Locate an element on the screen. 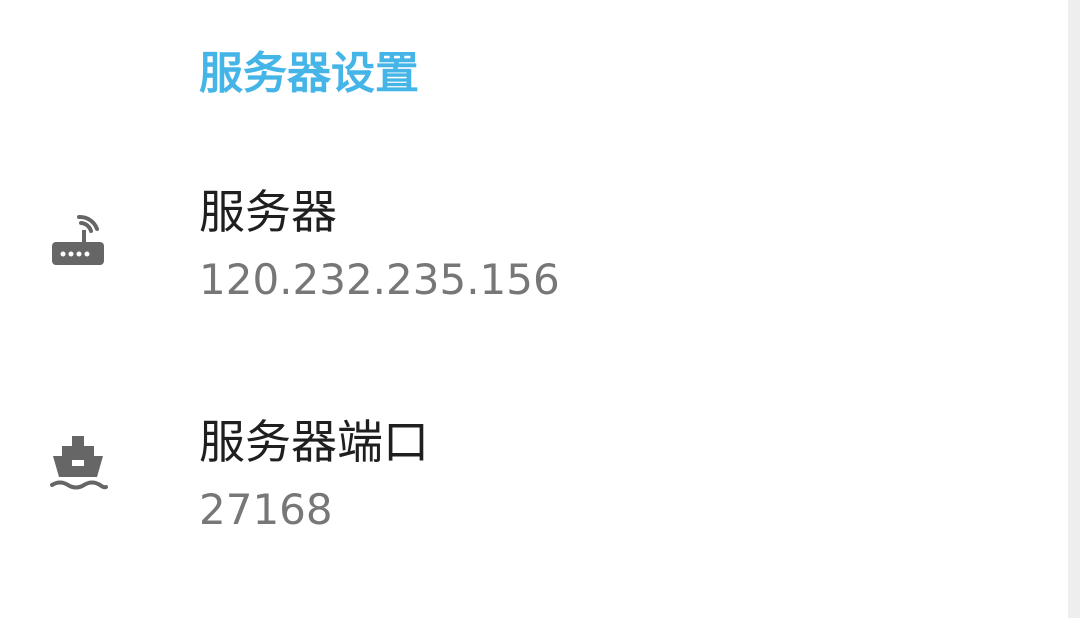 The width and height of the screenshot is (1080, 618). section-header-server-settings: 服务器设置 is located at coordinates (309, 73).